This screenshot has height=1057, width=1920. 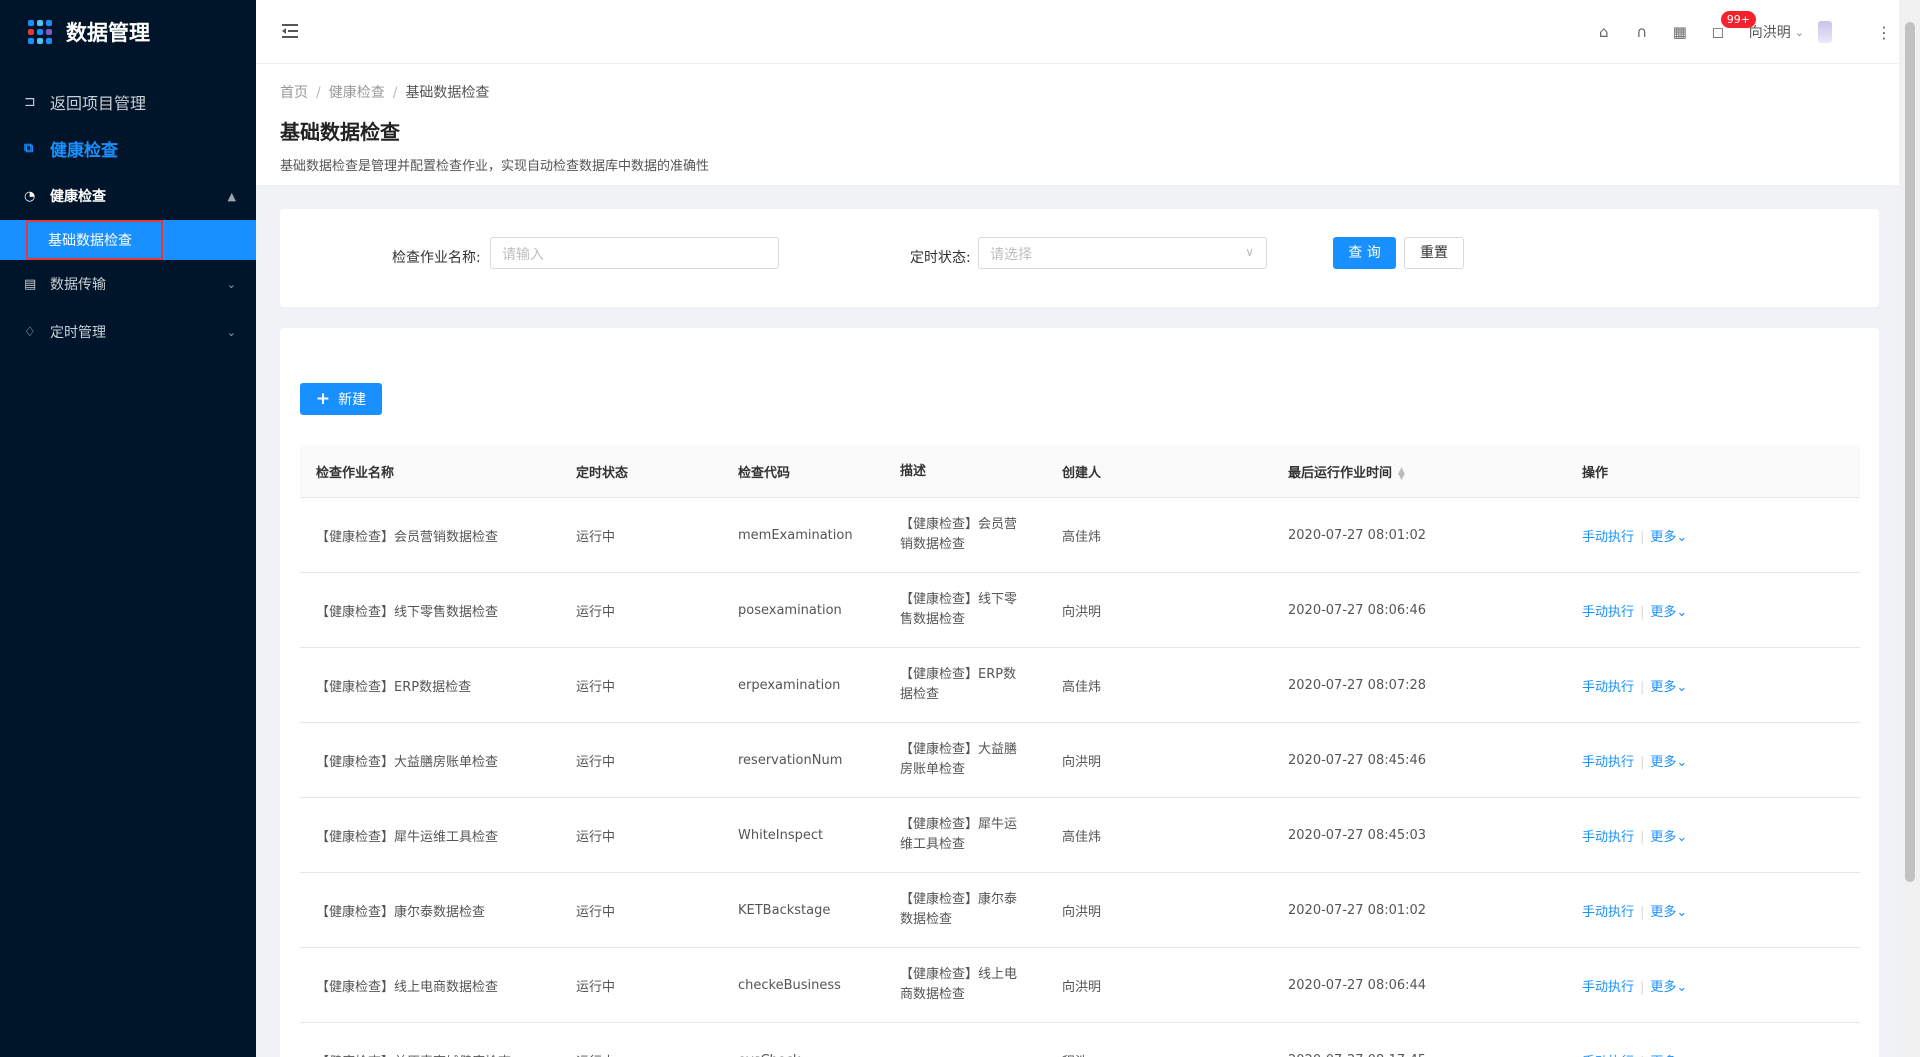 What do you see at coordinates (128, 284) in the screenshot?
I see `sidebar-menu-data-transfer: ▤ 数据传输 ⌄` at bounding box center [128, 284].